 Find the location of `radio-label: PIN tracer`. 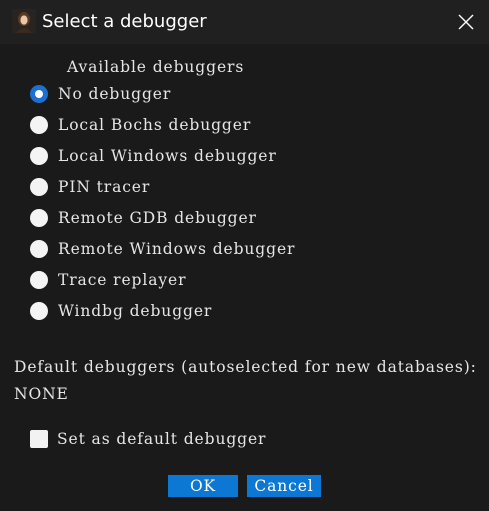

radio-label: PIN tracer is located at coordinates (104, 186).